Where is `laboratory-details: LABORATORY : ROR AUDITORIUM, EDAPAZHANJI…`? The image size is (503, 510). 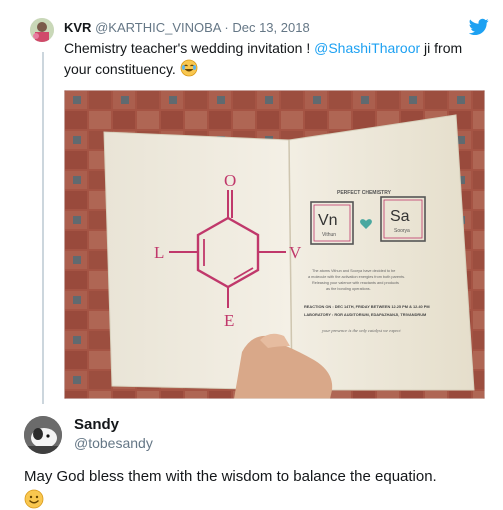 laboratory-details: LABORATORY : ROR AUDITORIUM, EDAPAZHANJI… is located at coordinates (365, 314).